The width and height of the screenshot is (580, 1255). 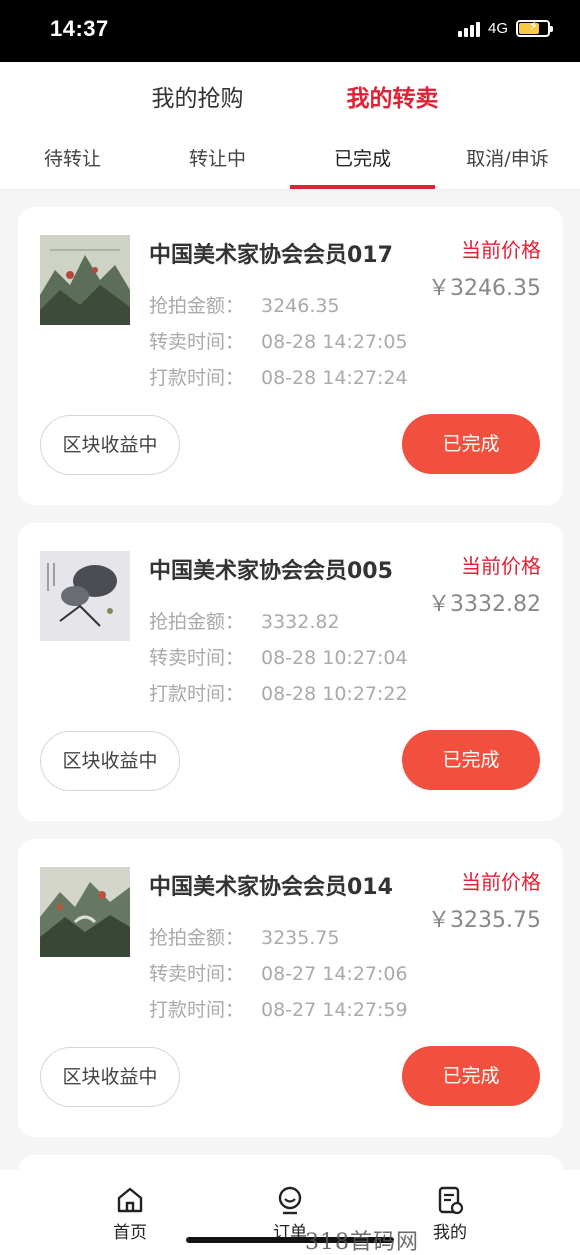 What do you see at coordinates (198, 96) in the screenshot?
I see `tab-my-purchases: 我的抢购` at bounding box center [198, 96].